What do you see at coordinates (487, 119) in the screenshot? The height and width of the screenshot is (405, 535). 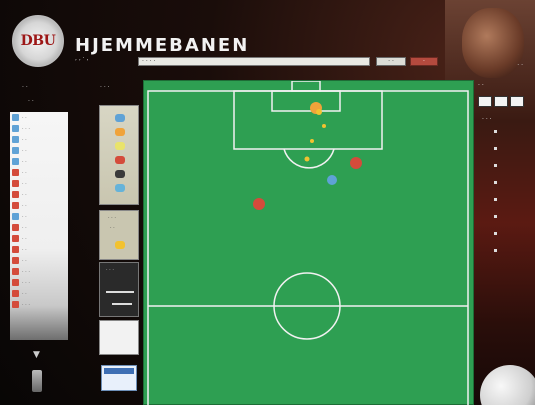 I see `right-label: · · ·` at bounding box center [487, 119].